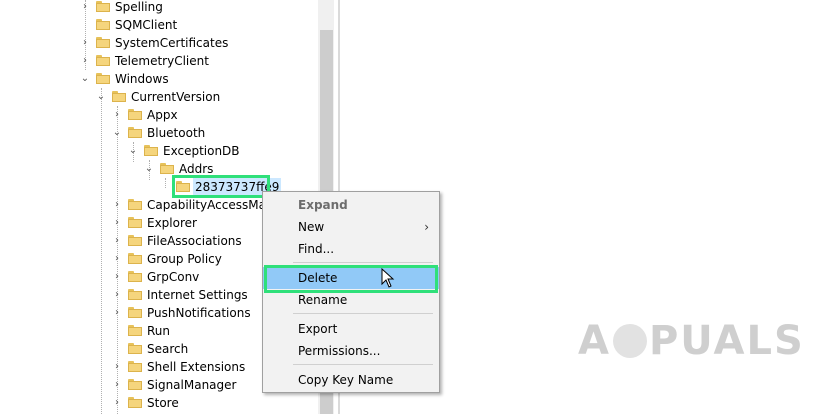  I want to click on tree-item: › Spelling, so click(159, 8).